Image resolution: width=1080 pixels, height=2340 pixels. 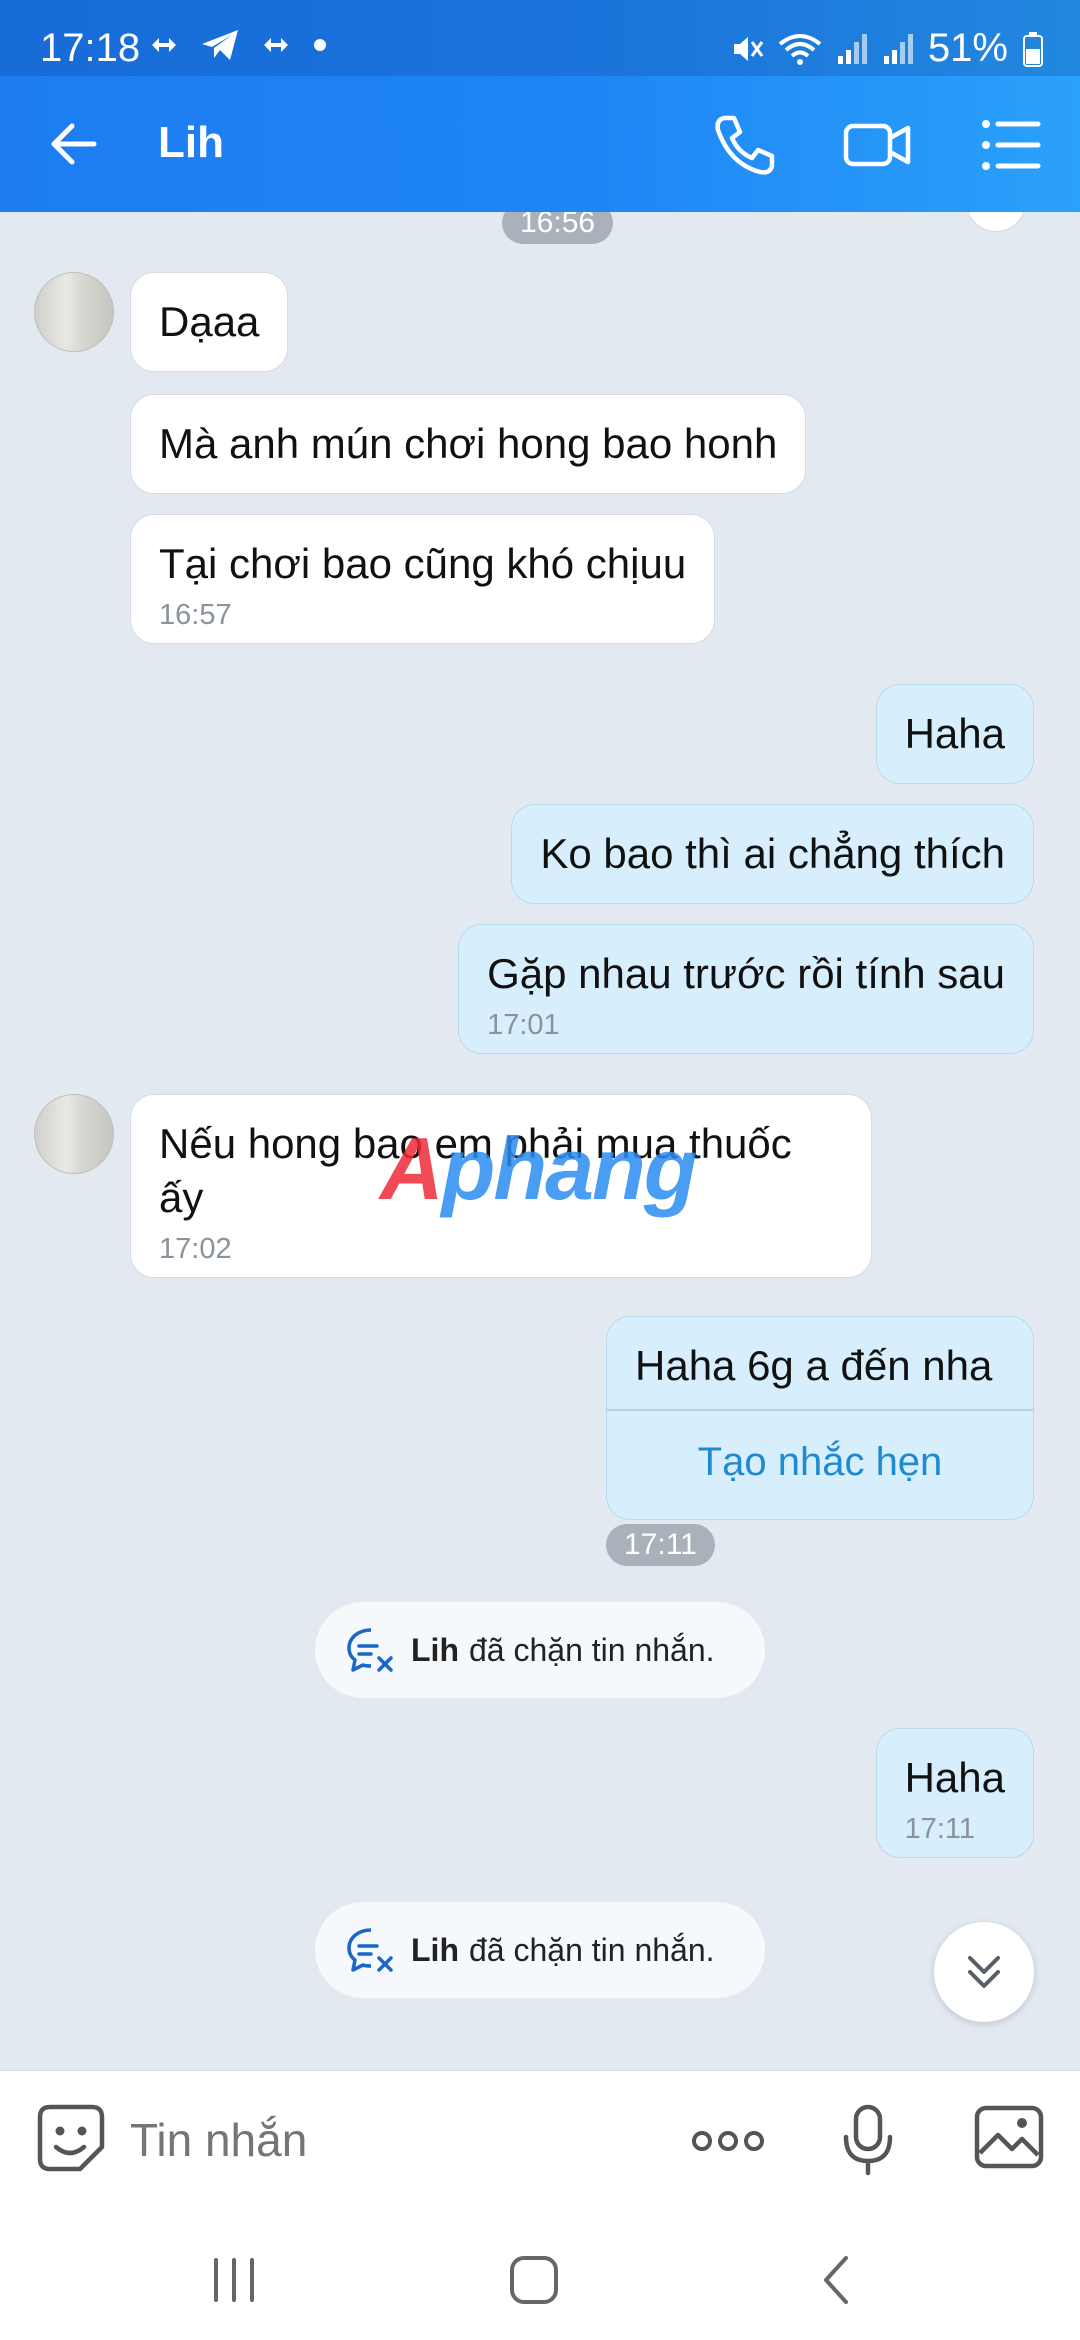 I want to click on create-reminder-link: Tạo nhắc hẹn, so click(x=820, y=1450).